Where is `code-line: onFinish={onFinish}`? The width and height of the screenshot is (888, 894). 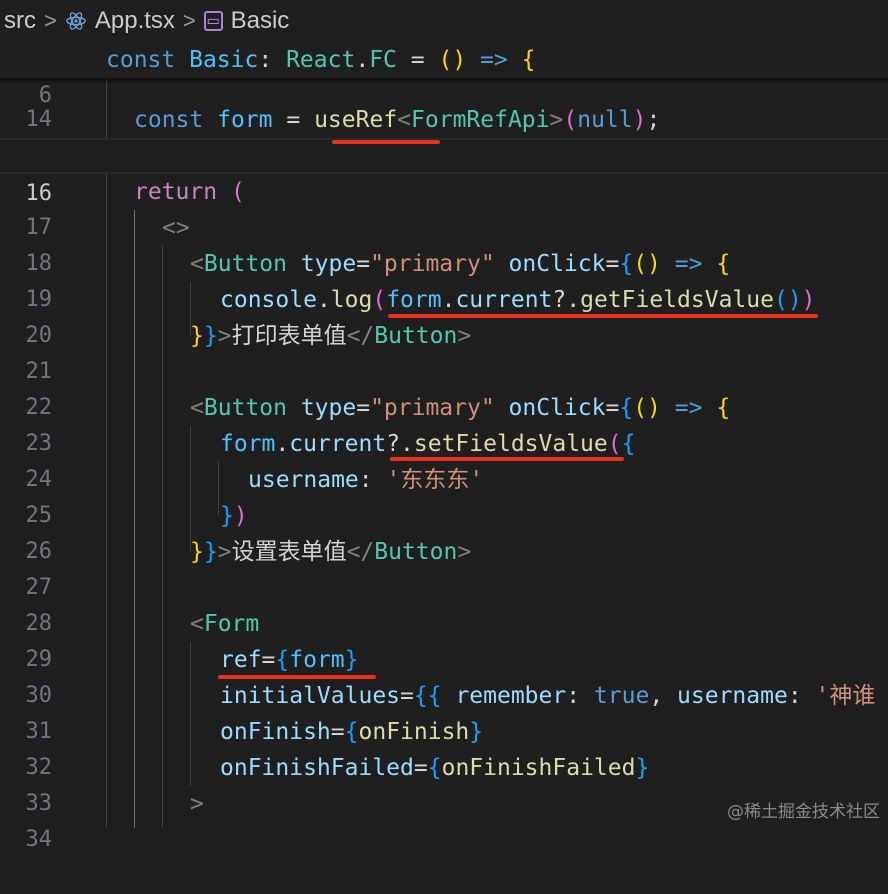
code-line: onFinish={onFinish} is located at coordinates (352, 732).